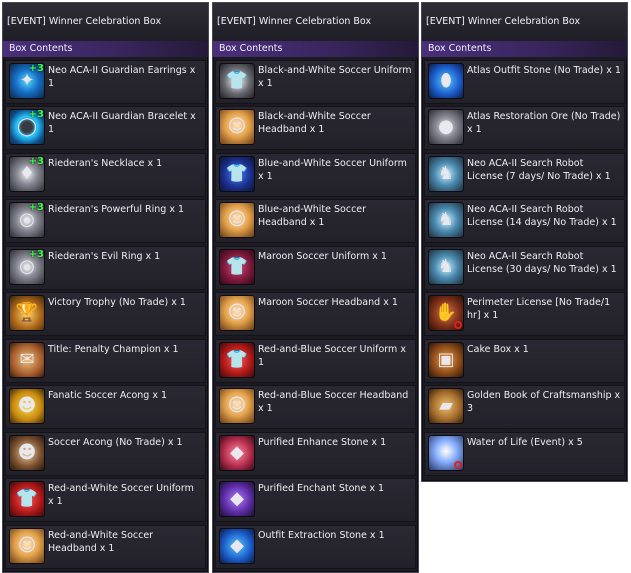  I want to click on list-item: ▰ Golden Book of Craftsmanship x 3, so click(524, 407).